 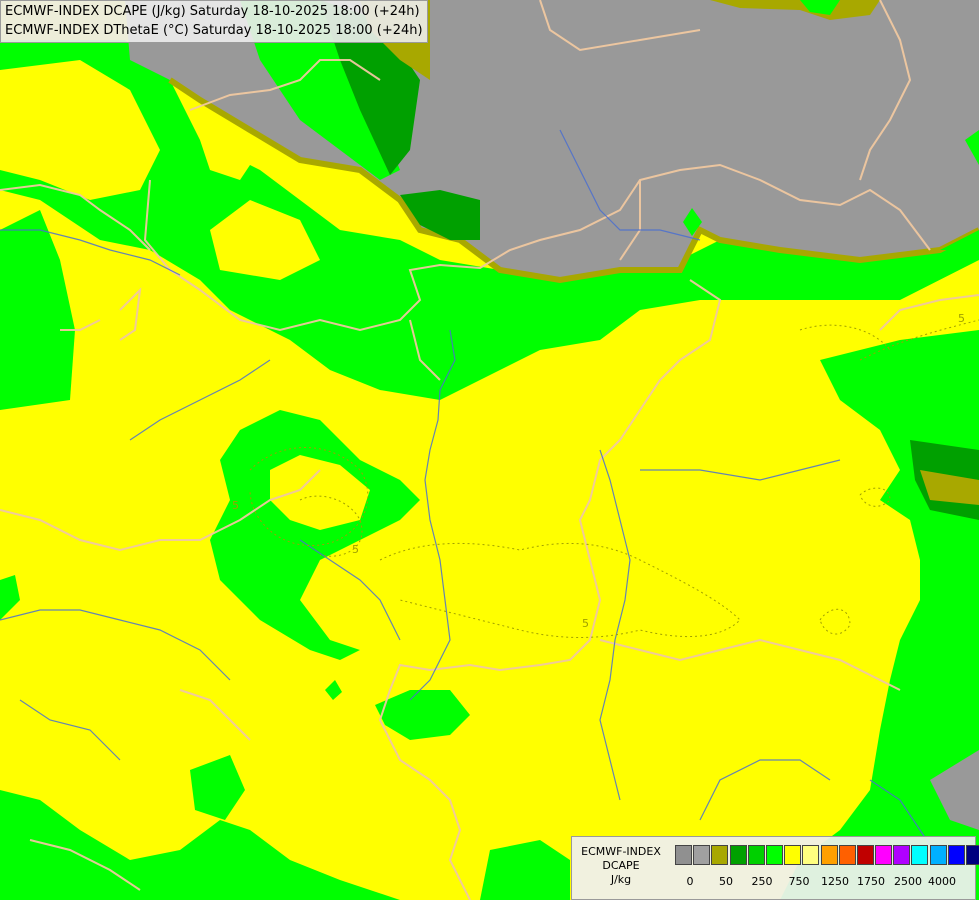 What do you see at coordinates (961, 318) in the screenshot?
I see `contour-label-4: 5` at bounding box center [961, 318].